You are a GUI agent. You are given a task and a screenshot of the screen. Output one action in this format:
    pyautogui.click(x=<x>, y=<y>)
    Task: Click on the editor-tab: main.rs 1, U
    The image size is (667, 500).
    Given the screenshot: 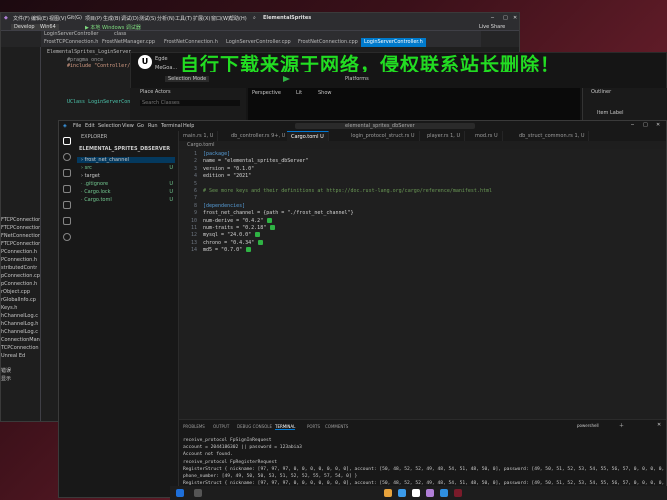 What is the action you would take?
    pyautogui.click(x=199, y=136)
    